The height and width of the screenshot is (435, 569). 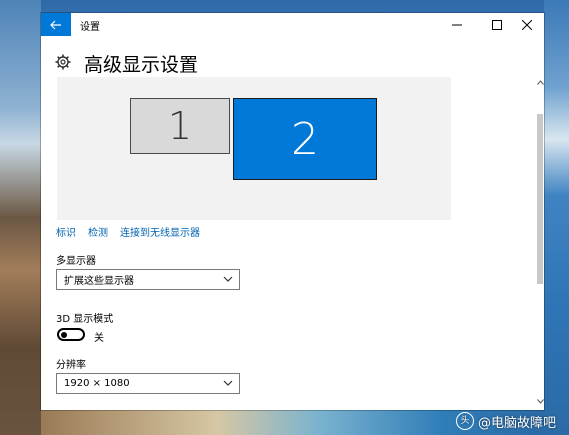 I want to click on title-bar: 设置, so click(x=292, y=24).